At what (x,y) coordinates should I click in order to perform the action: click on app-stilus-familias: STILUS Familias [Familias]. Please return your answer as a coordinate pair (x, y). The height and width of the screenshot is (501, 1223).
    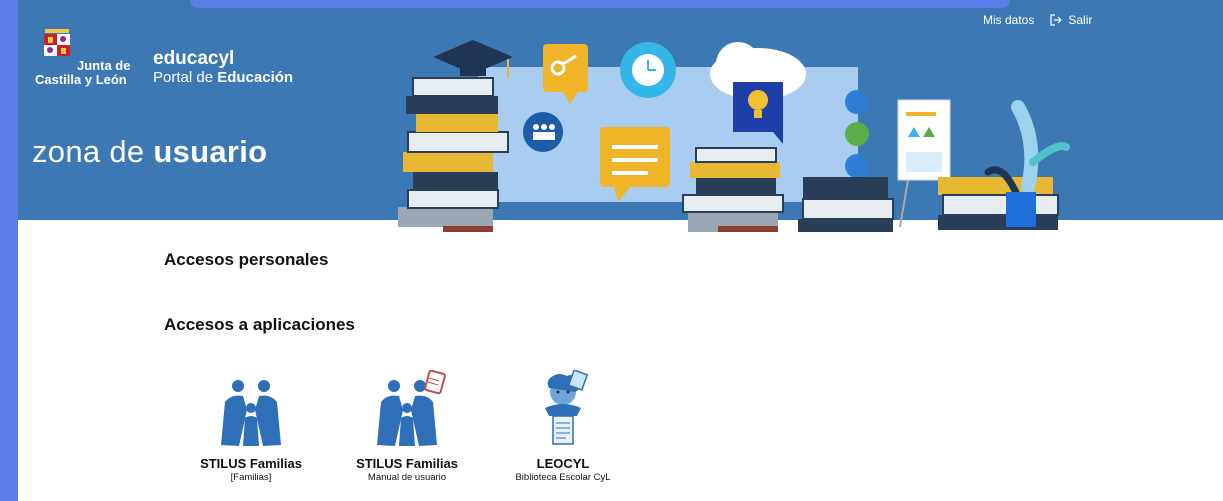
    Looking at the image, I should click on (251, 427).